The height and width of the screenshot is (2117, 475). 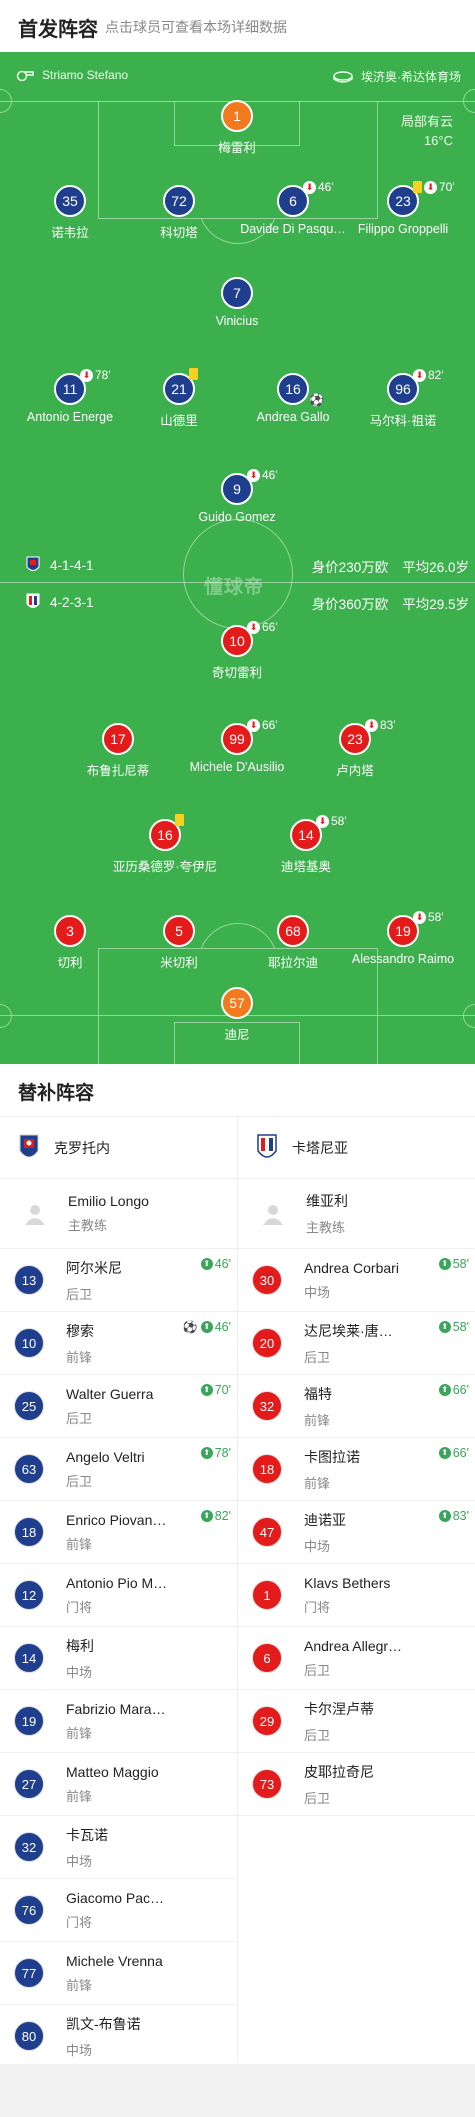 I want to click on sub-player-info: 皮耶拉奇尼 后卫, so click(x=361, y=1784).